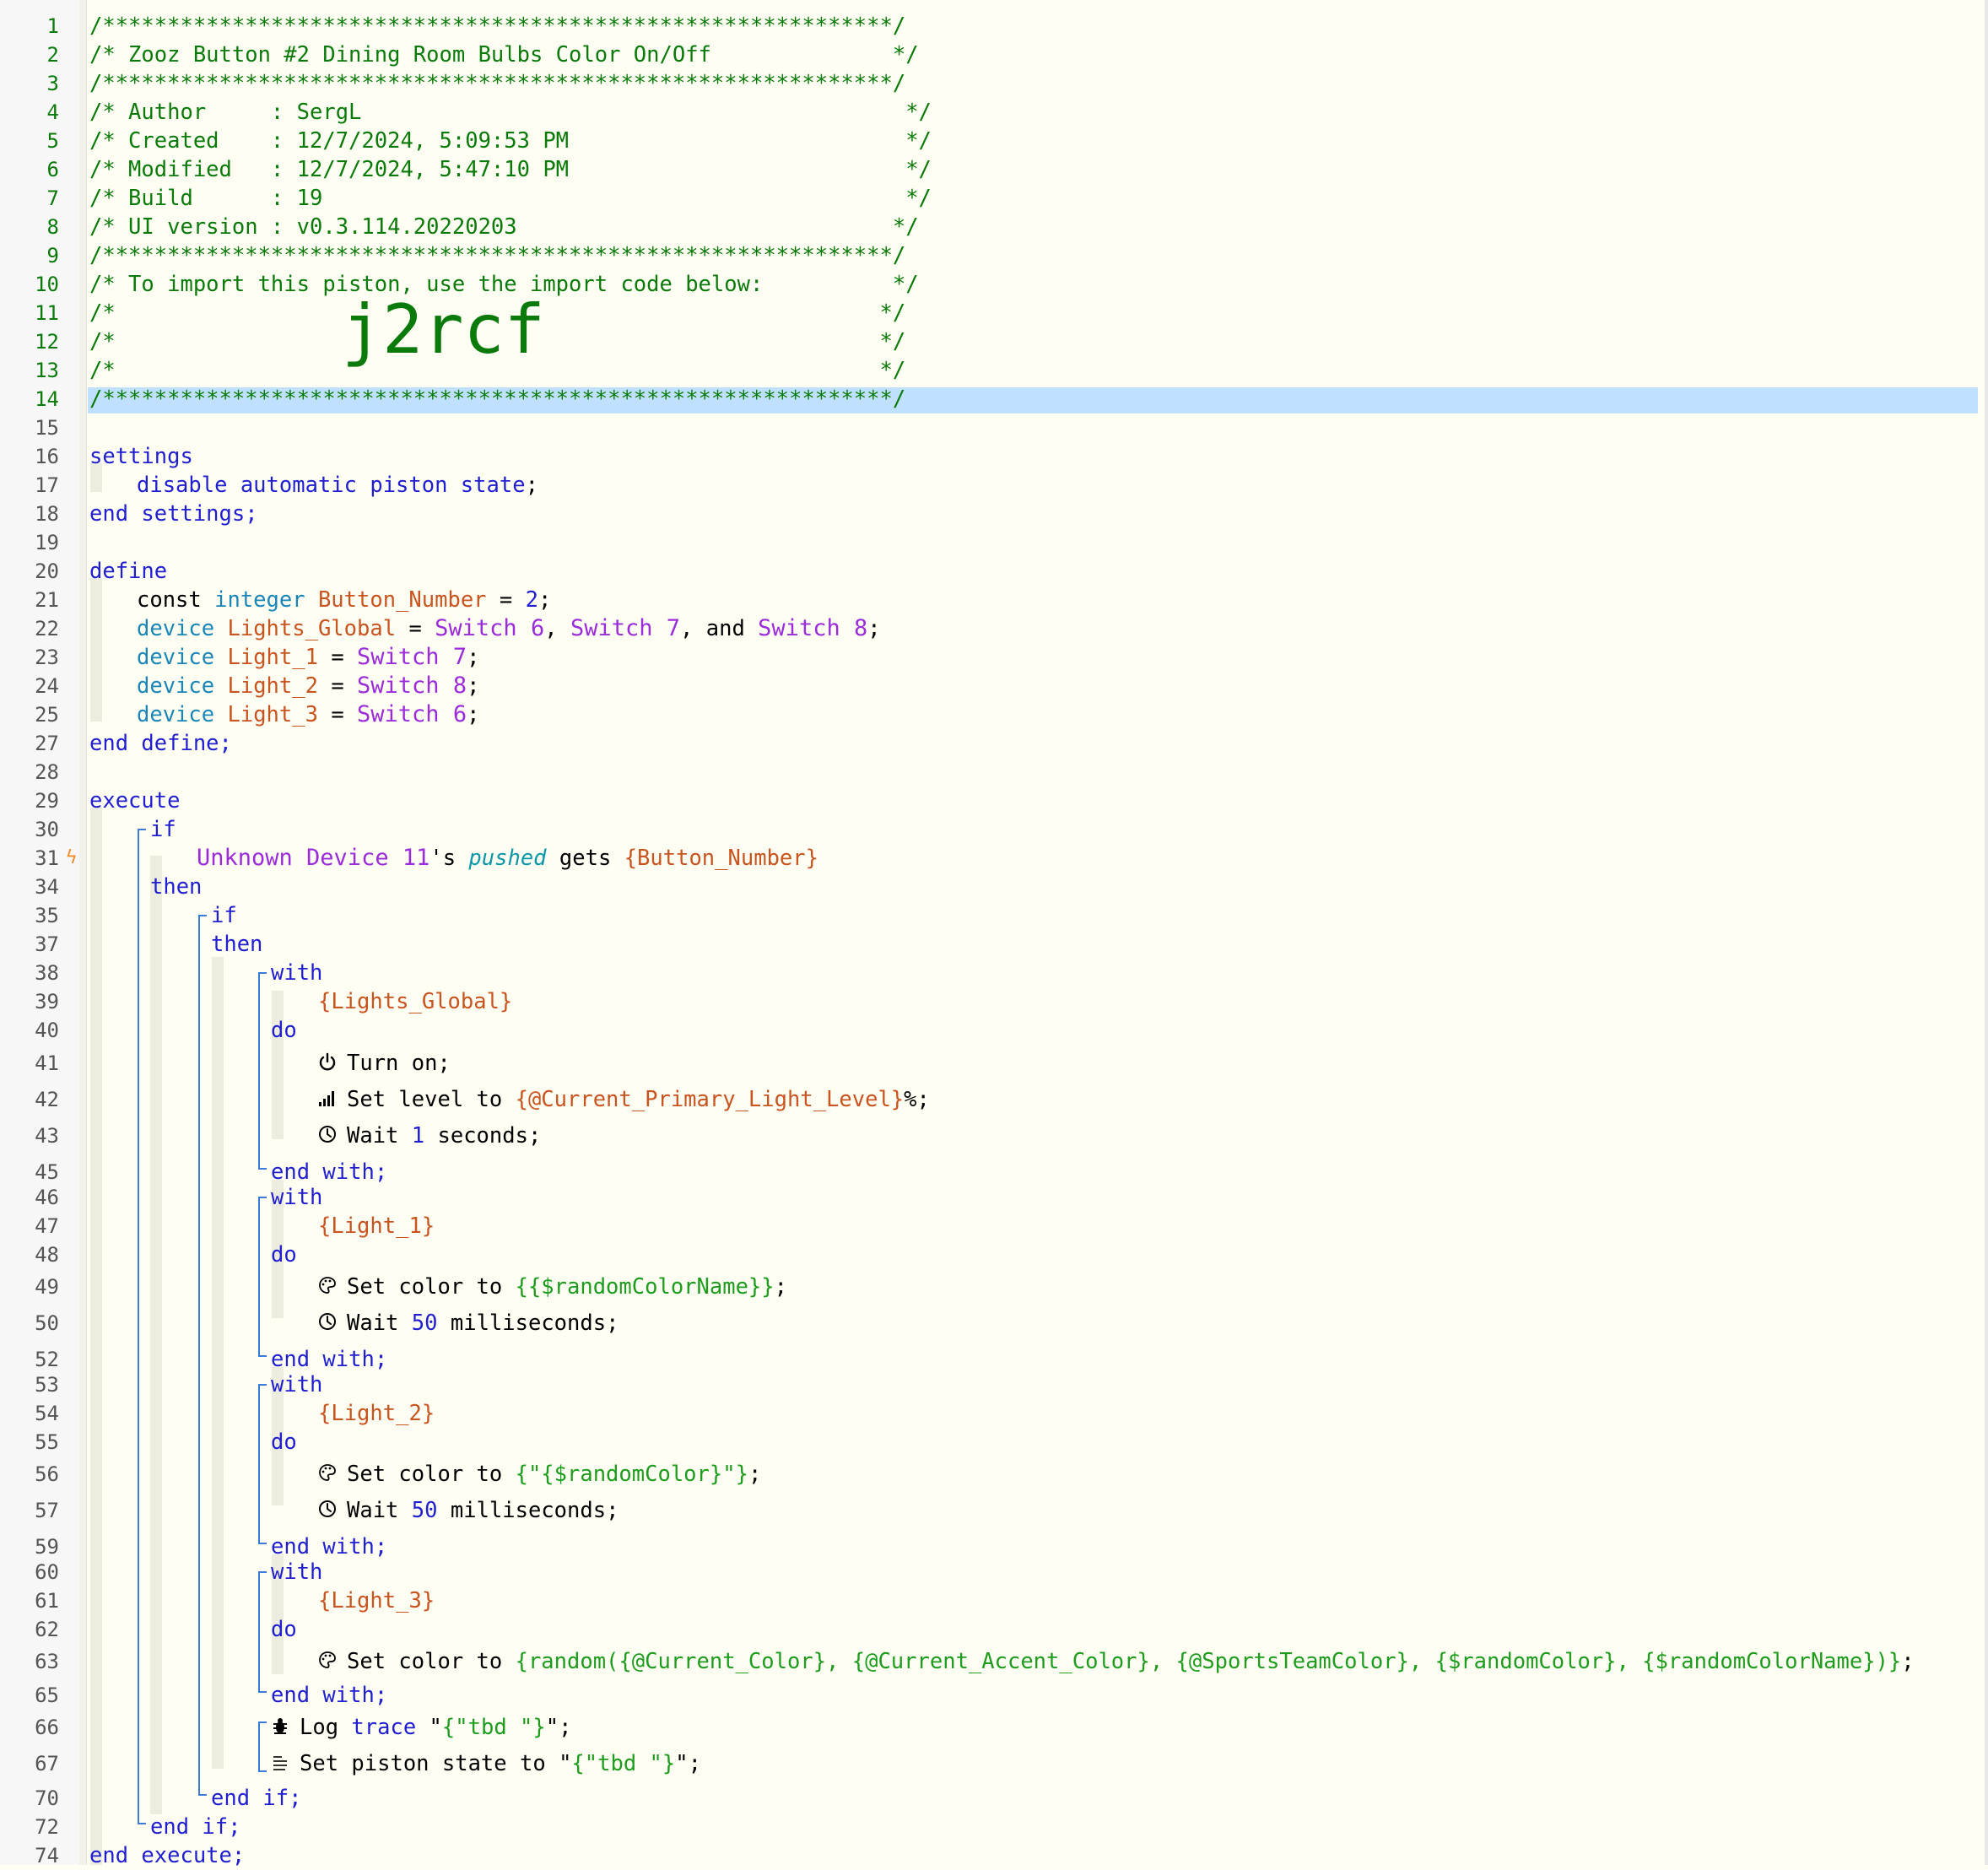 The width and height of the screenshot is (1988, 1870). What do you see at coordinates (176, 887) in the screenshot?
I see `then-keyword: then` at bounding box center [176, 887].